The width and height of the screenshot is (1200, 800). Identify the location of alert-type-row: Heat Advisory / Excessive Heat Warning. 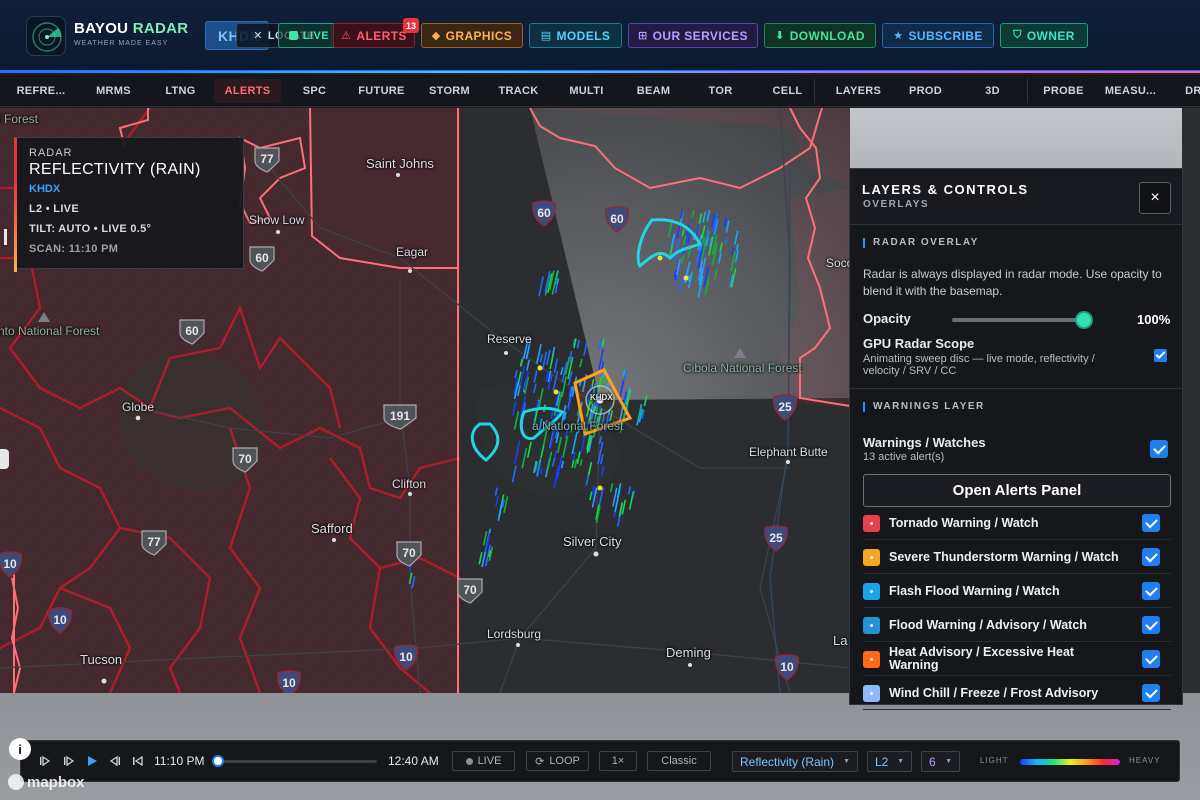
(1017, 659).